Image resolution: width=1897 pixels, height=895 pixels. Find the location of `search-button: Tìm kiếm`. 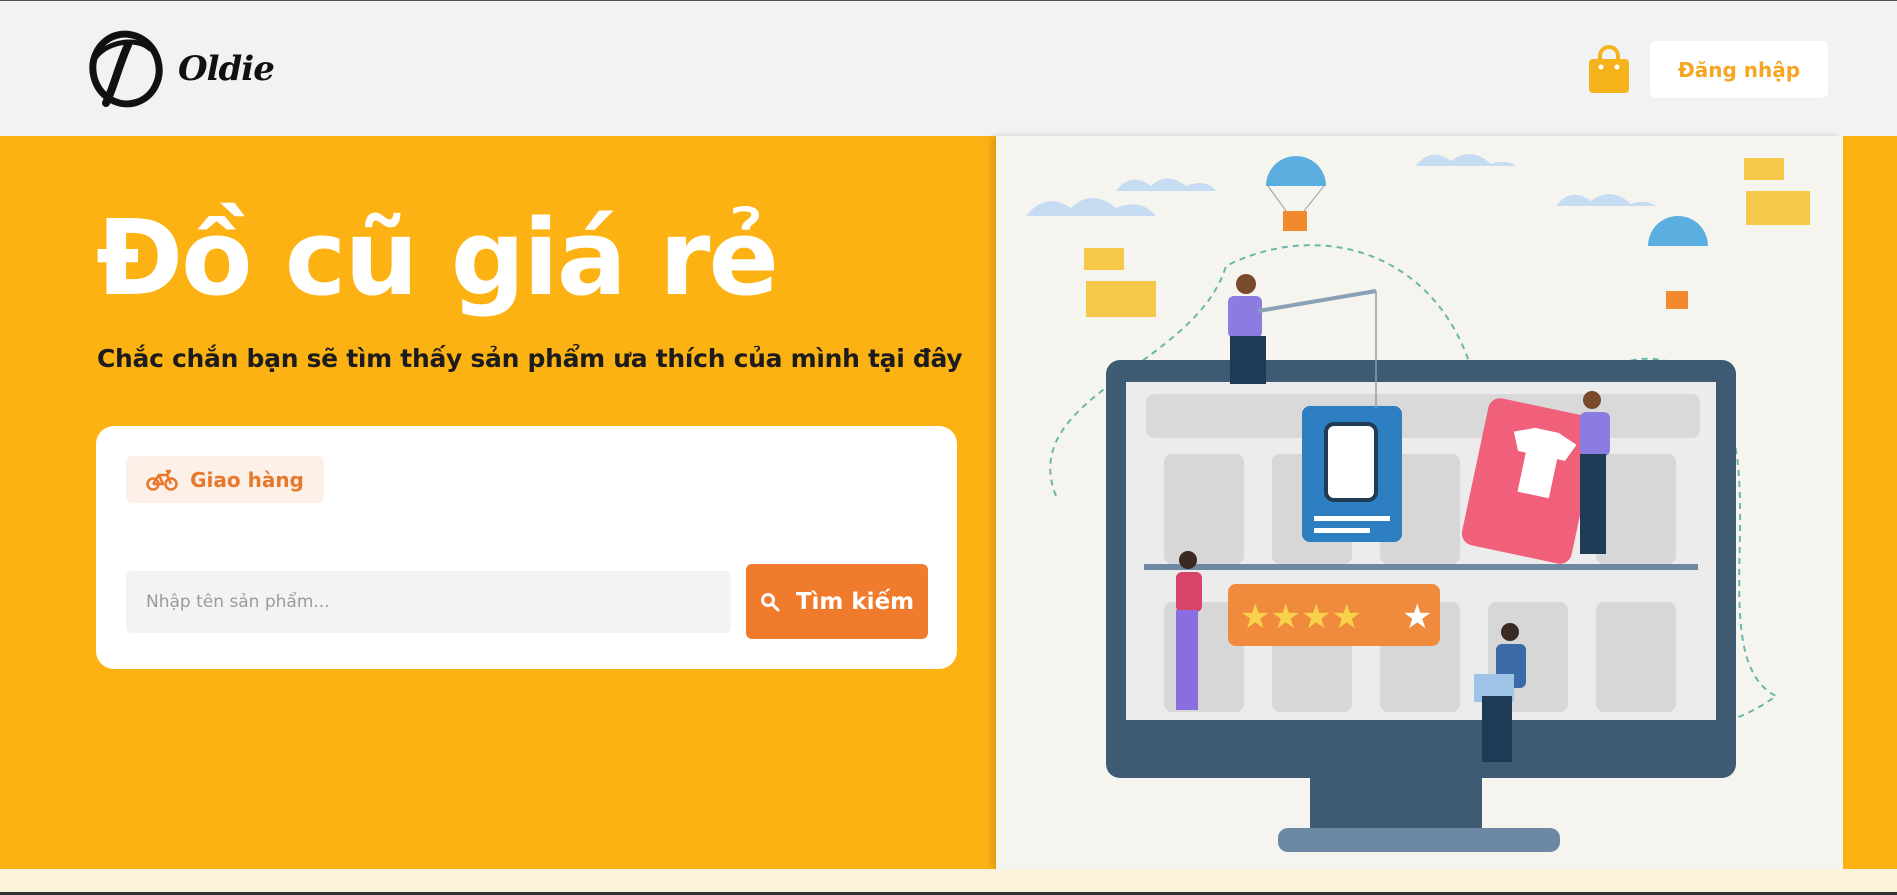

search-button: Tìm kiếm is located at coordinates (837, 601).